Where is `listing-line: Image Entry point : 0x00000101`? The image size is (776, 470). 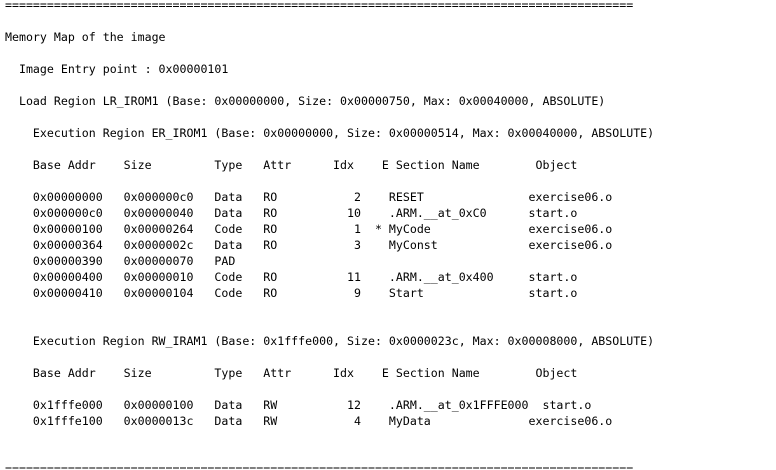
listing-line: Image Entry point : 0x00000101 is located at coordinates (117, 69).